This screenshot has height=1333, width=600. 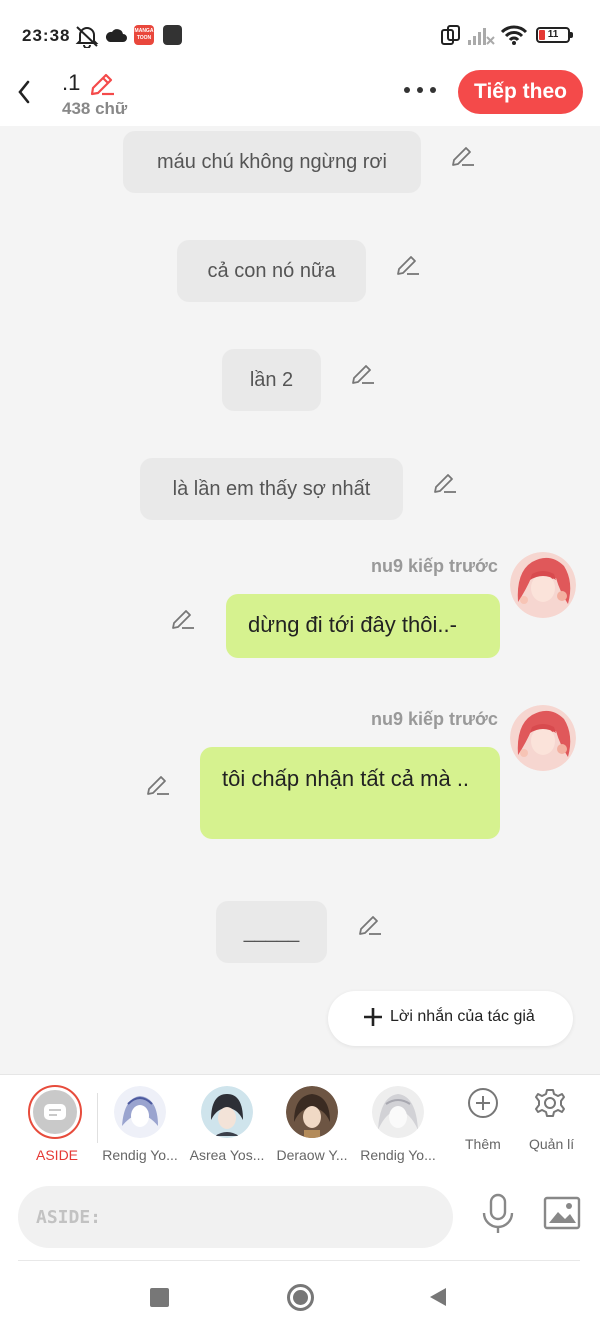 I want to click on narration-bubble: lần 2, so click(x=271, y=380).